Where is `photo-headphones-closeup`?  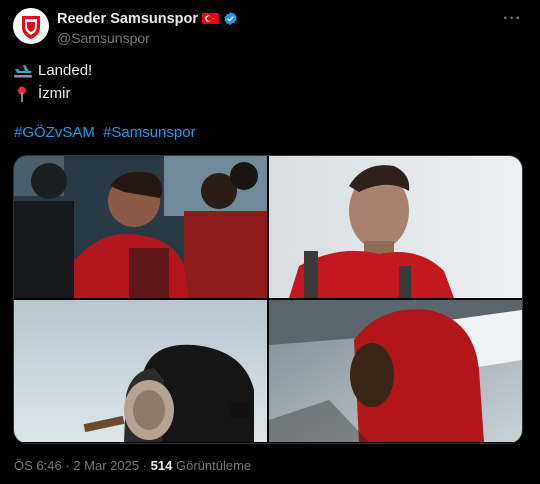
photo-headphones-closeup is located at coordinates (140, 371).